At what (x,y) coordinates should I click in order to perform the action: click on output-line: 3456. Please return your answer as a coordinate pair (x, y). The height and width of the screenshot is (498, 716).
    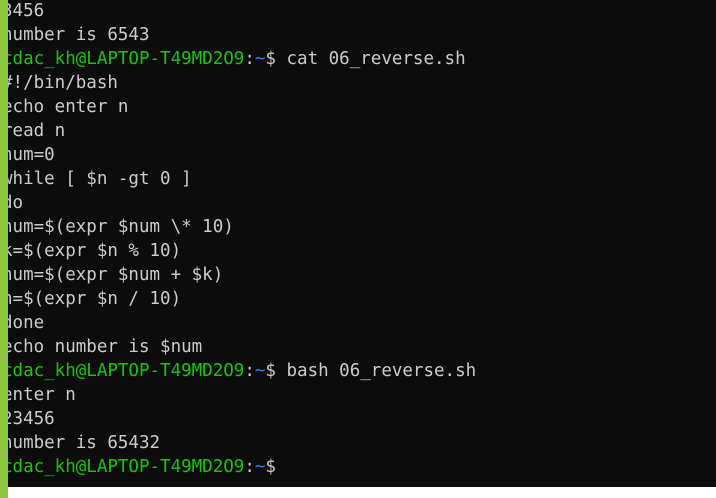
    Looking at the image, I should click on (26, 11).